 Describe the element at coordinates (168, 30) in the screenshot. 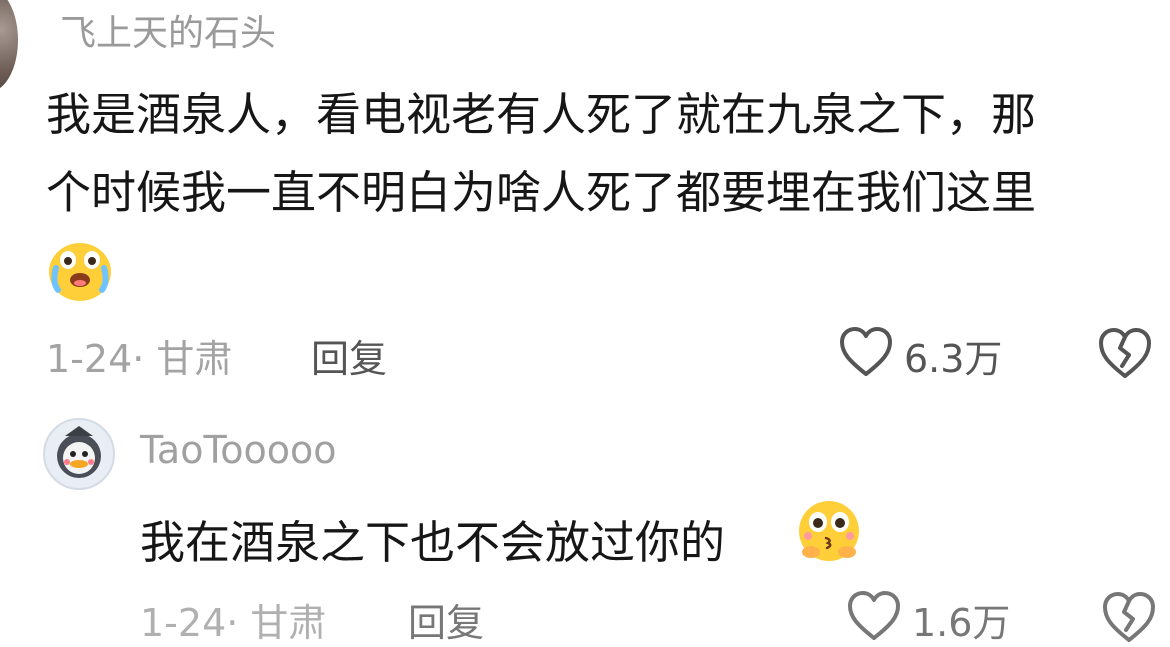

I see `comment-username: 飞上天的石头` at that location.